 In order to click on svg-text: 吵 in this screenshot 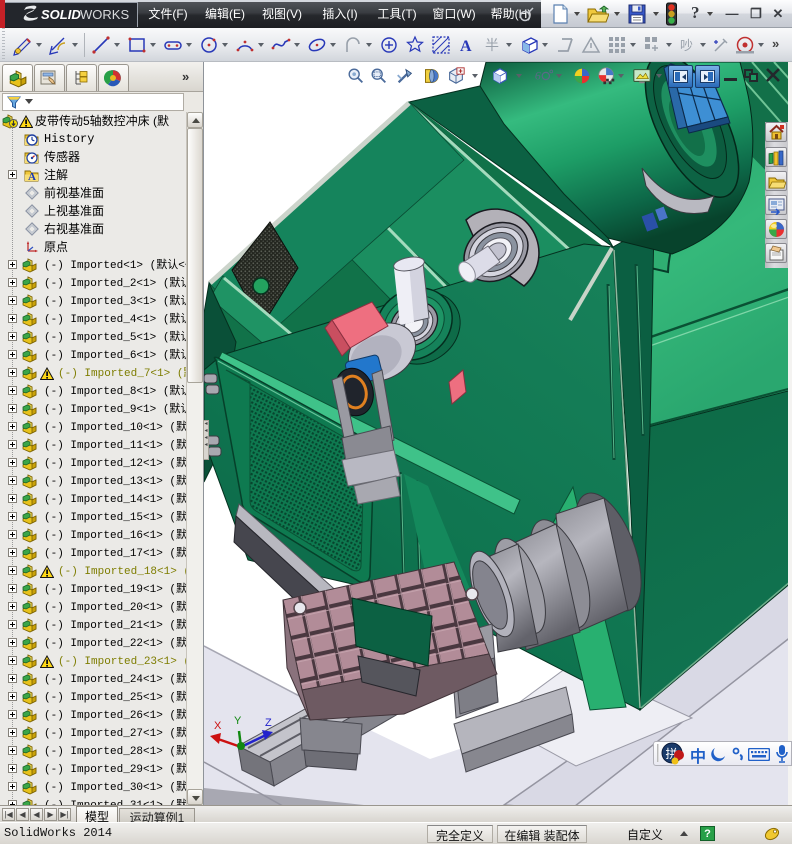, I will do `click(686, 45)`.